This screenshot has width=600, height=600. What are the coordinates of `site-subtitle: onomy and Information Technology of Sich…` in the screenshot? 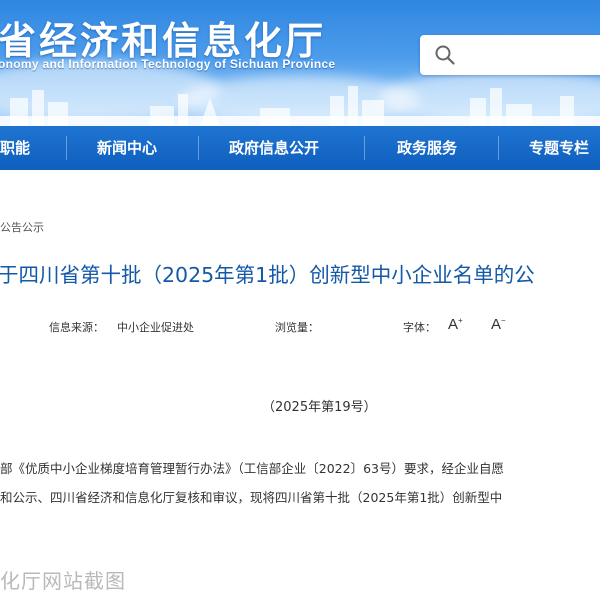 It's located at (168, 64).